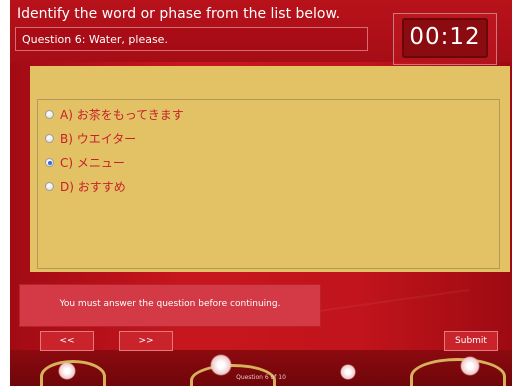  I want to click on option-c-label: C) メニュー, so click(92, 162).